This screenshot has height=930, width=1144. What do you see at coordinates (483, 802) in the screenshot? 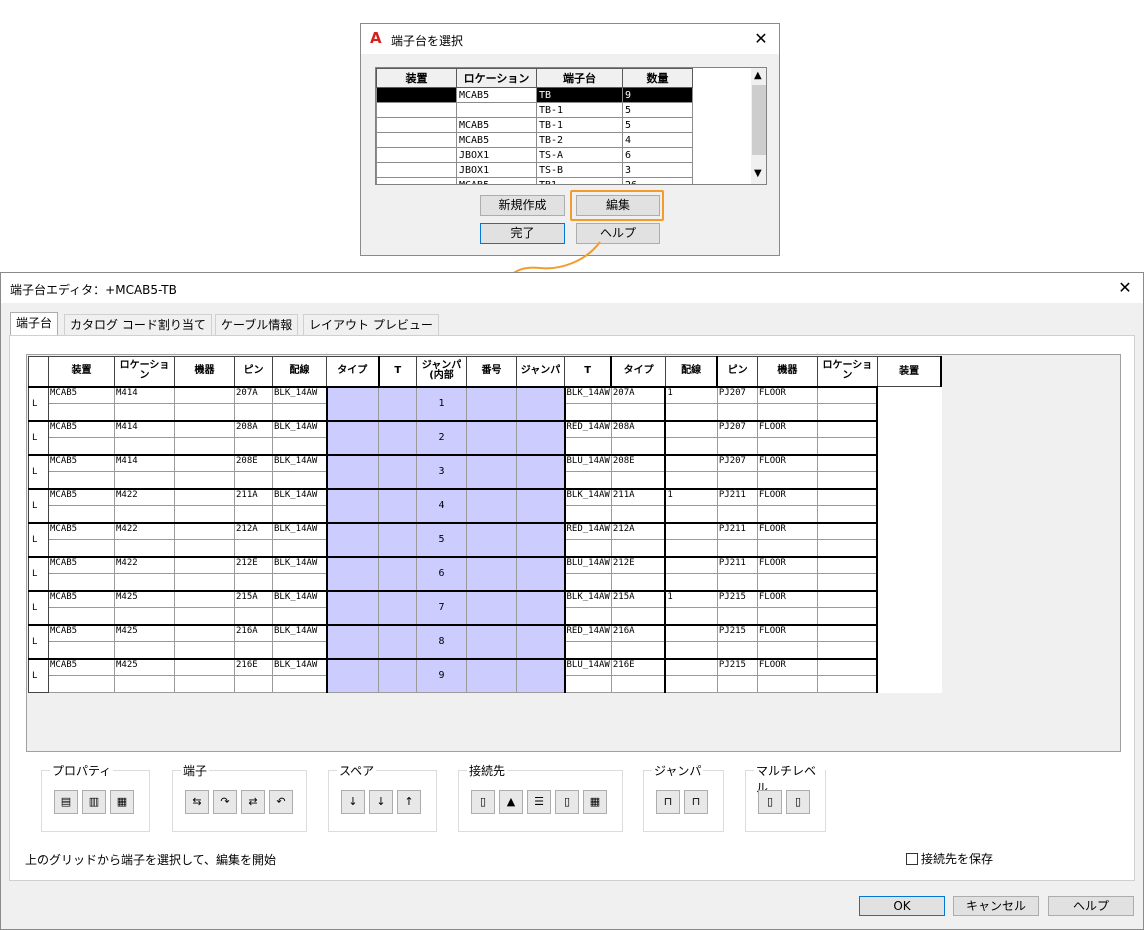
I see `connection-icon: ▯` at bounding box center [483, 802].